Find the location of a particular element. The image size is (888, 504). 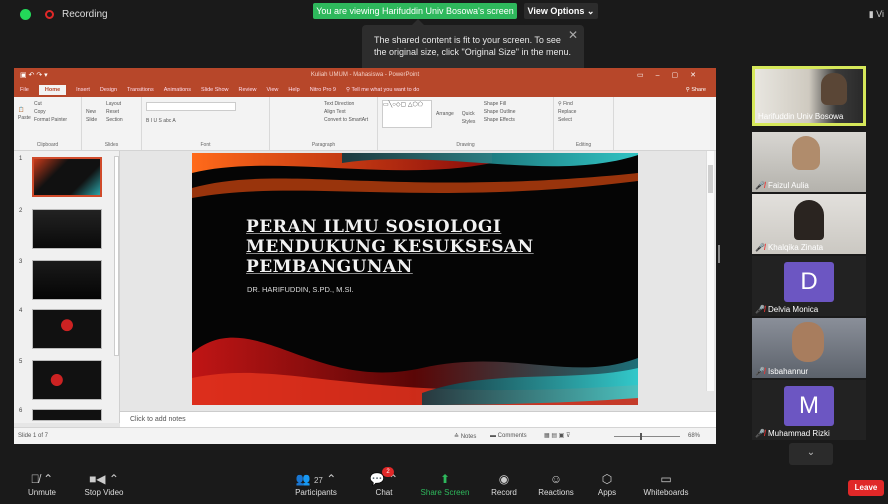

slide-title-line-2: MENDUKUNG KESUKSESAN is located at coordinates (390, 247).